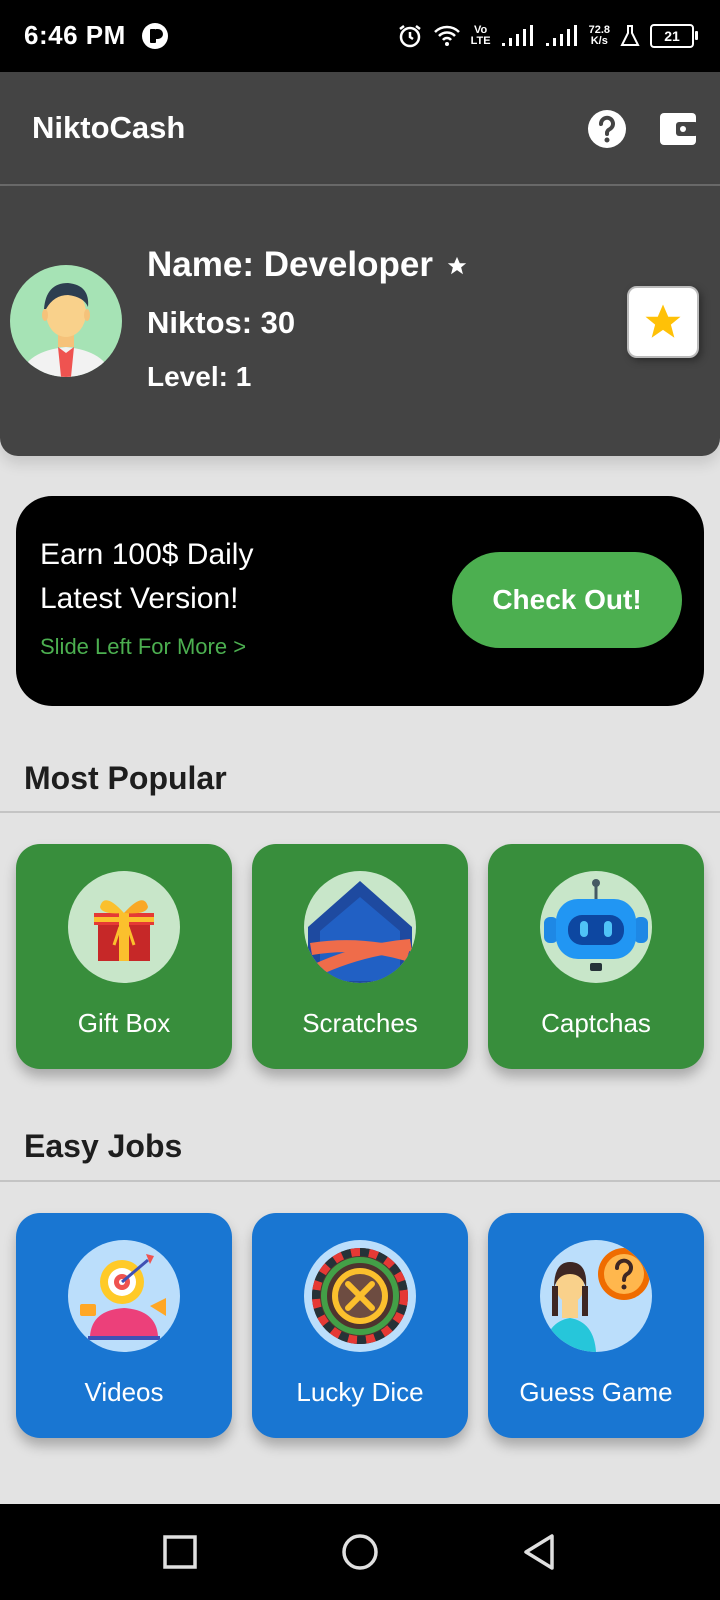 This screenshot has height=1600, width=720. Describe the element at coordinates (360, 129) in the screenshot. I see `app-bar: NiktoCash` at that location.